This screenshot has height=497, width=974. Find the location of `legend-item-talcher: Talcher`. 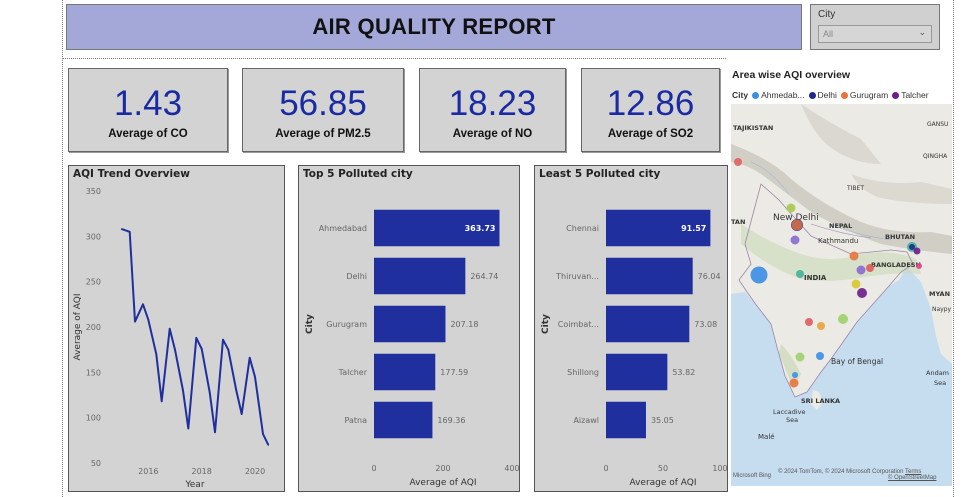

legend-item-talcher: Talcher is located at coordinates (910, 95).